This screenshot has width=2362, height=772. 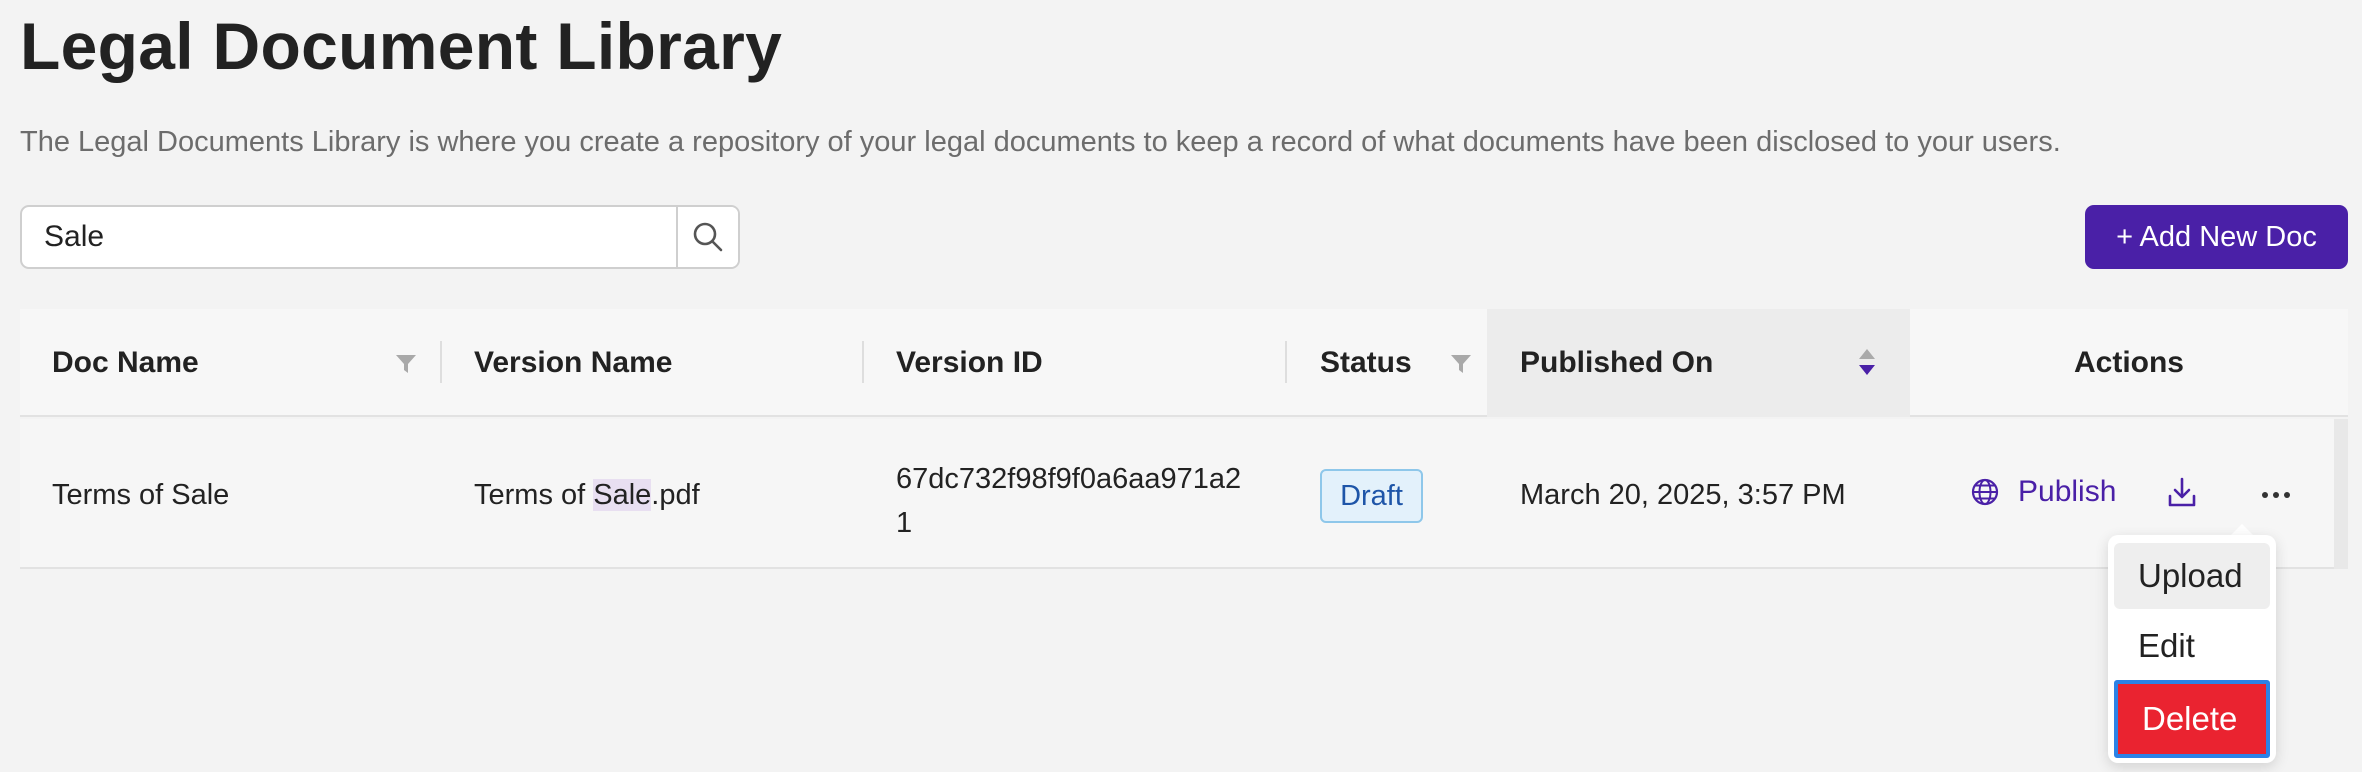 I want to click on globe-icon, so click(x=1985, y=492).